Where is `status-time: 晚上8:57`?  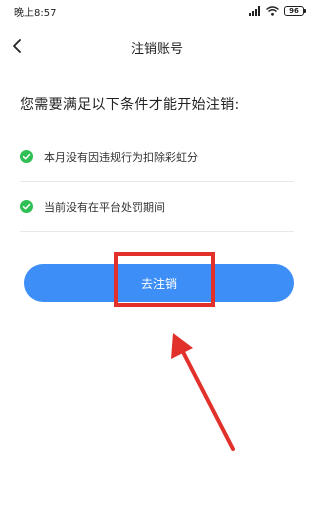 status-time: 晚上8:57 is located at coordinates (35, 13).